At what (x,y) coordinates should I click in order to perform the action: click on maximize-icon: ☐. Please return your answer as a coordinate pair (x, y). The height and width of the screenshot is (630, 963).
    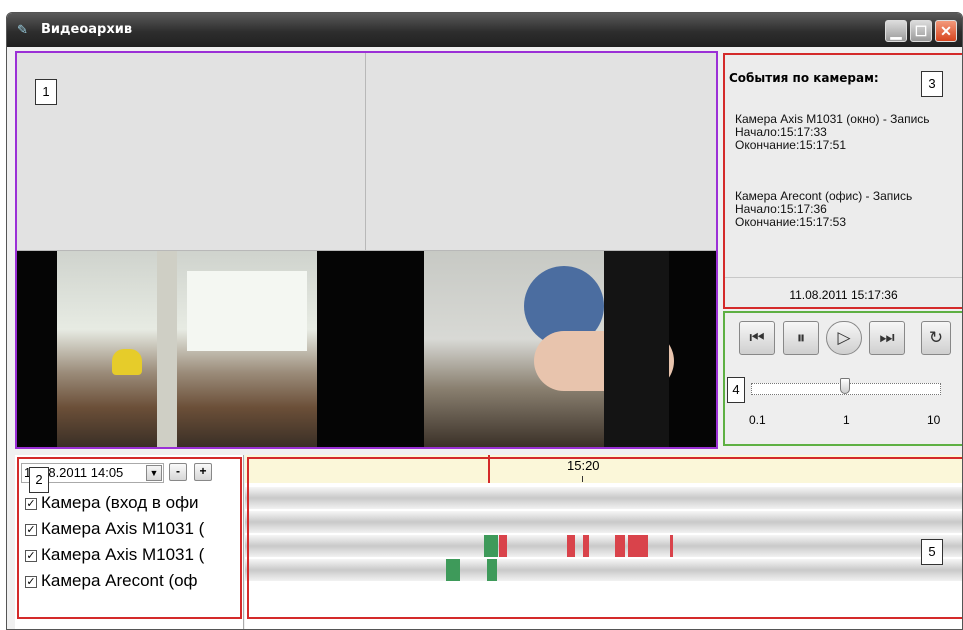
    Looking at the image, I should click on (921, 31).